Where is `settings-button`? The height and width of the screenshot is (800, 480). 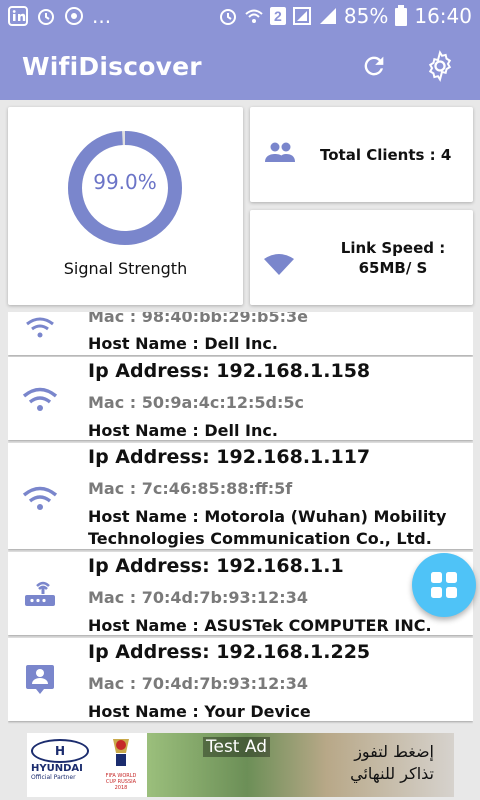
settings-button is located at coordinates (440, 66).